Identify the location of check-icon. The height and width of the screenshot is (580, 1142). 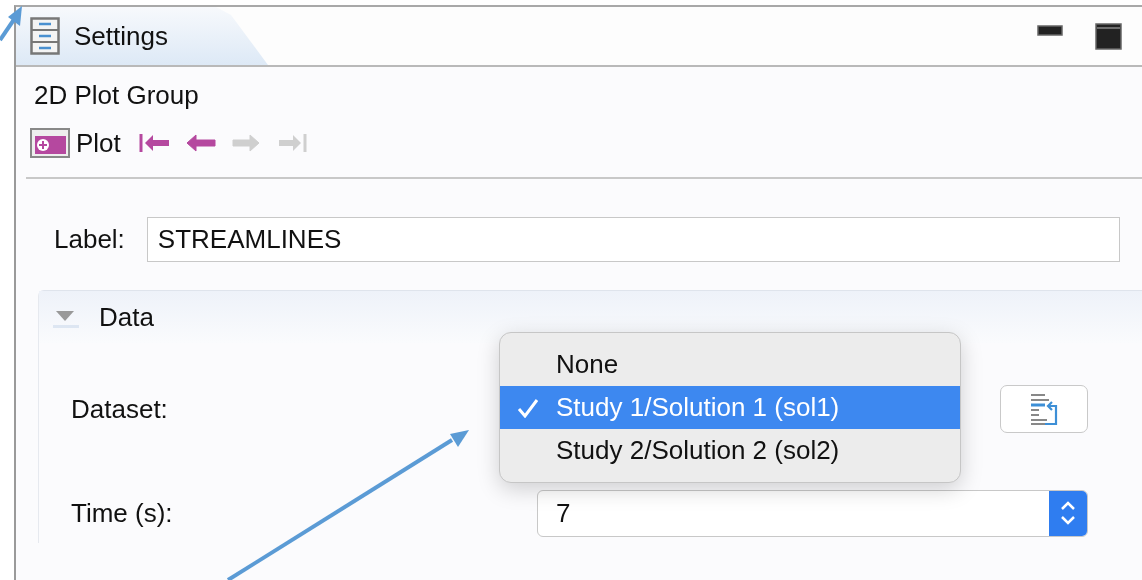
(528, 407).